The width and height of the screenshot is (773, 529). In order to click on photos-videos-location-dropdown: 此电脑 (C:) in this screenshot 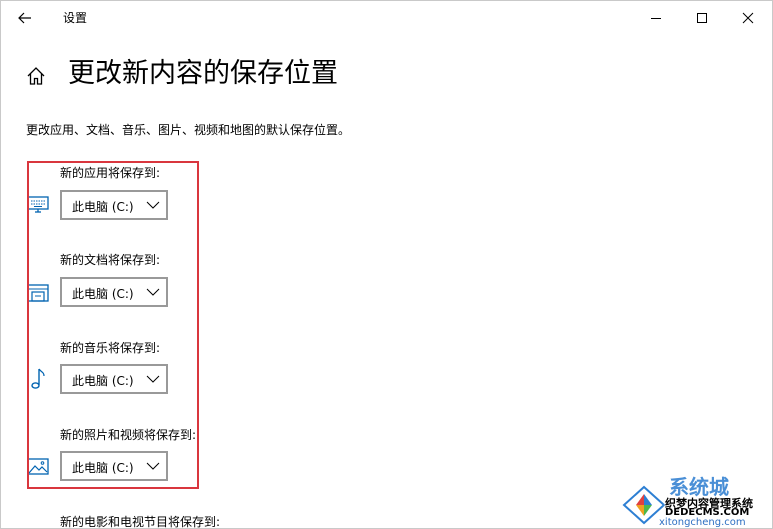, I will do `click(114, 466)`.